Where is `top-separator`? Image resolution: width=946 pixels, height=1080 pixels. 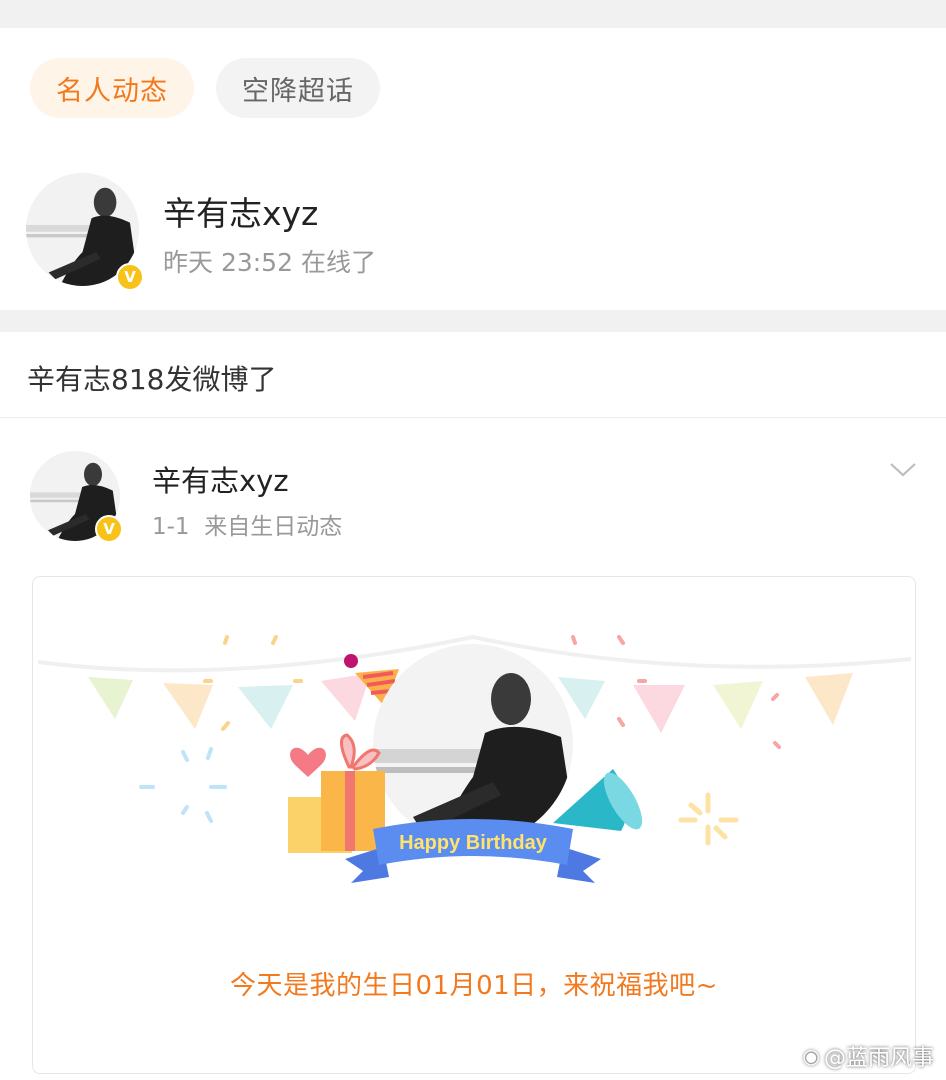 top-separator is located at coordinates (473, 14).